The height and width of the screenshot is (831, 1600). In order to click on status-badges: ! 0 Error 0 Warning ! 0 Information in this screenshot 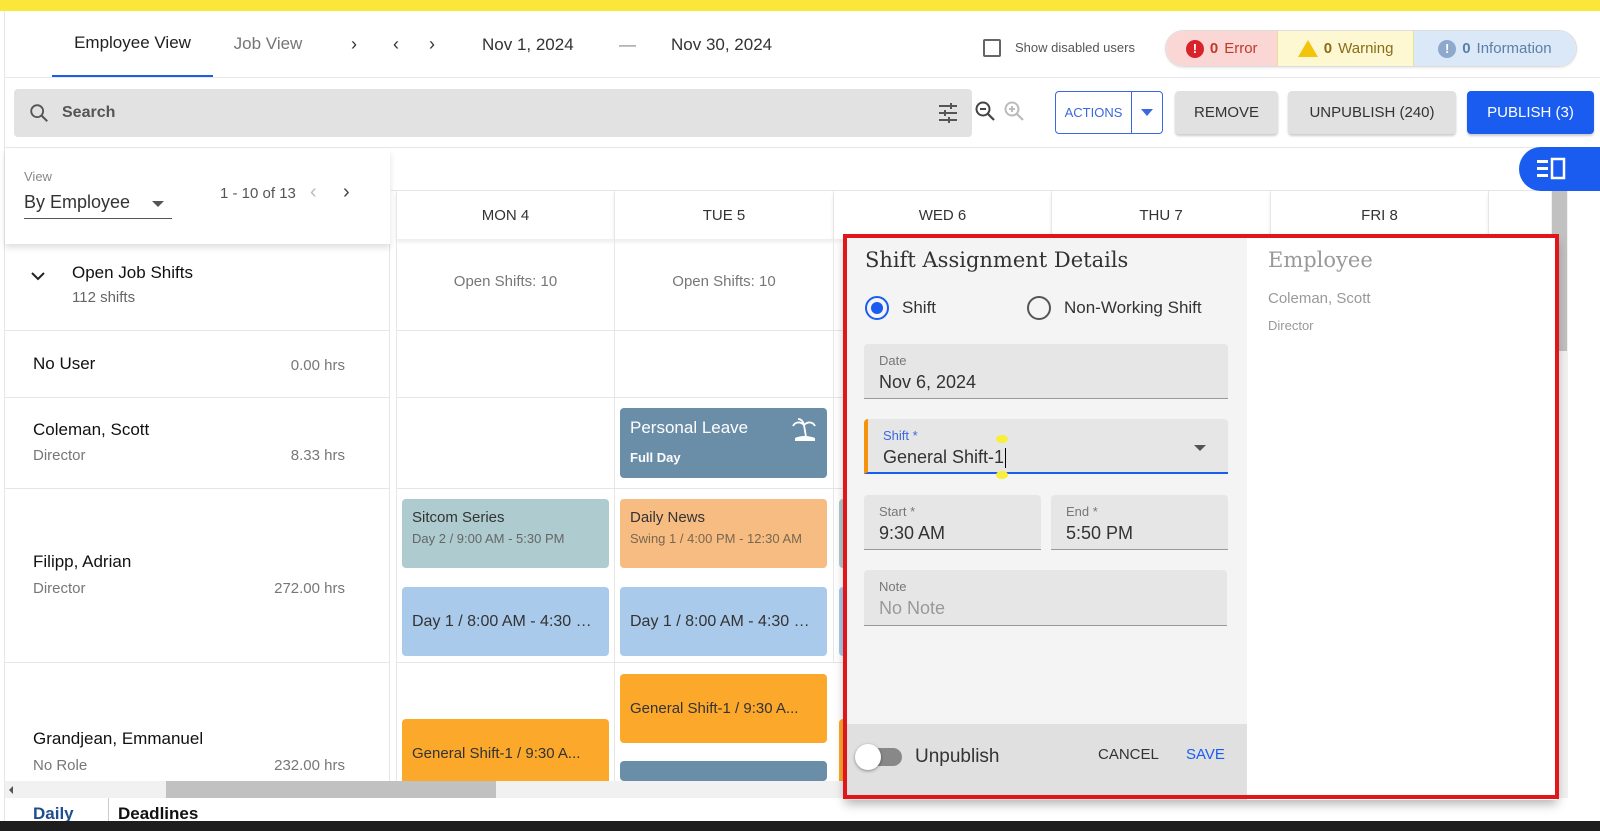, I will do `click(1371, 48)`.